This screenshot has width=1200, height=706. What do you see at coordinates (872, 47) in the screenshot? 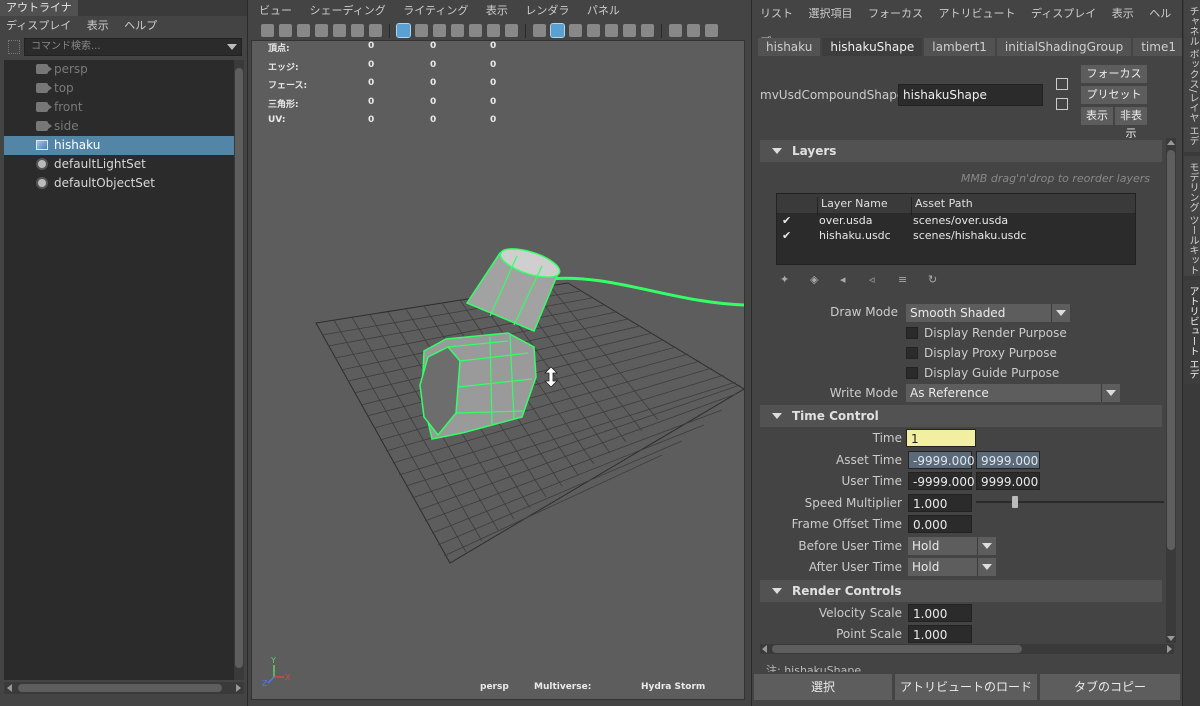
I see `tab-hishakushape: hishakuShape` at bounding box center [872, 47].